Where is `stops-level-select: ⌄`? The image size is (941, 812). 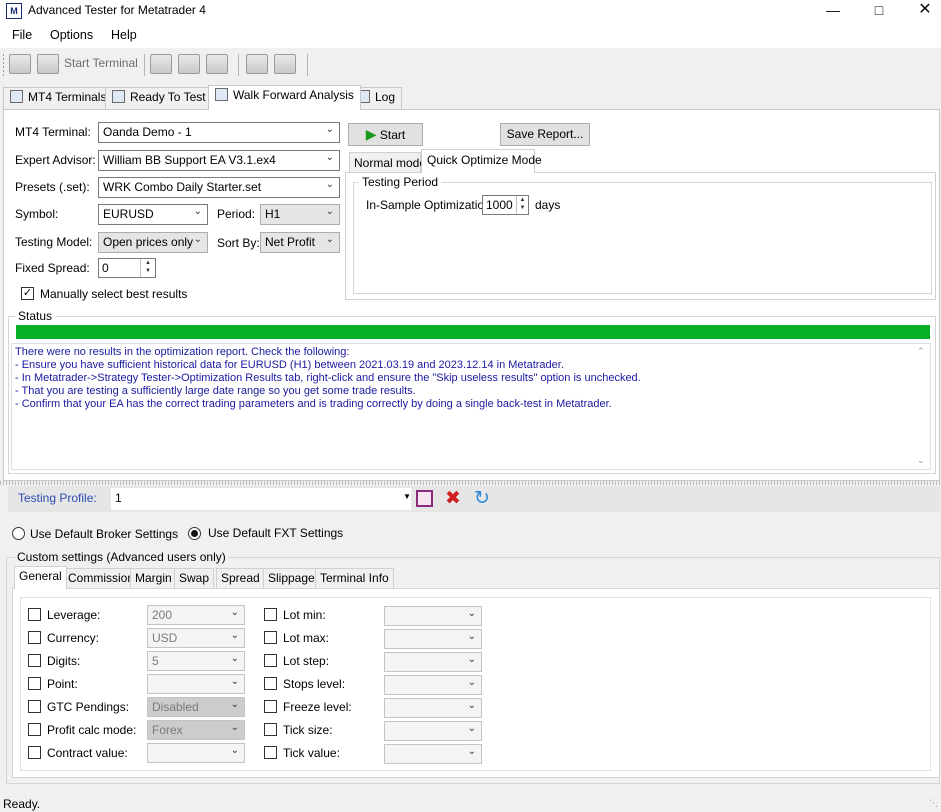
stops-level-select: ⌄ is located at coordinates (433, 685).